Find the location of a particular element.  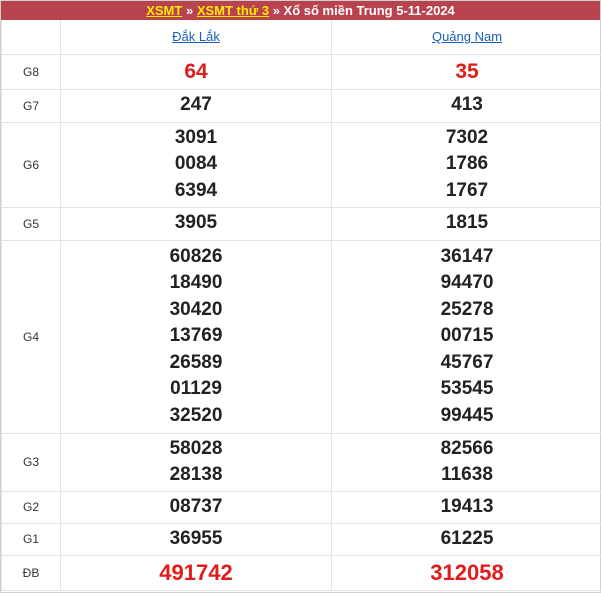

prize-row: ĐB 491742 312058 is located at coordinates (301, 572).